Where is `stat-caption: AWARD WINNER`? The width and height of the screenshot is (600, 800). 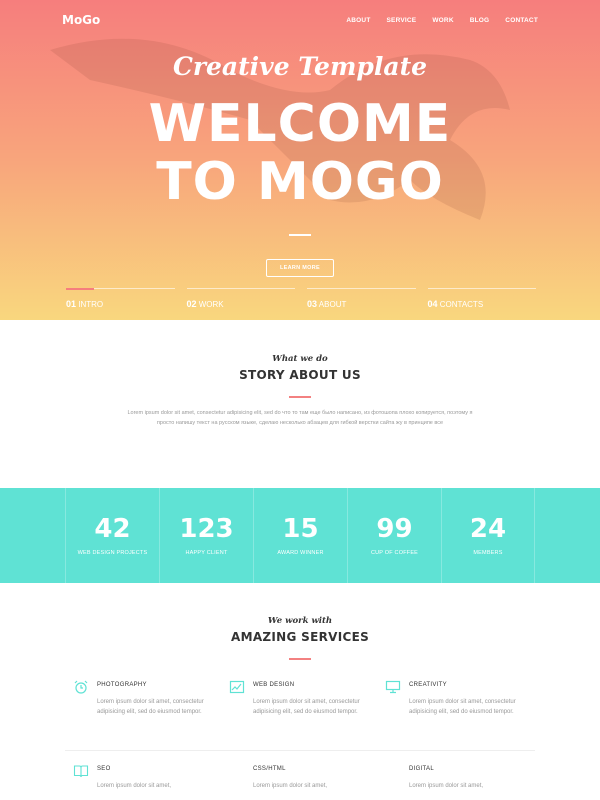 stat-caption: AWARD WINNER is located at coordinates (300, 553).